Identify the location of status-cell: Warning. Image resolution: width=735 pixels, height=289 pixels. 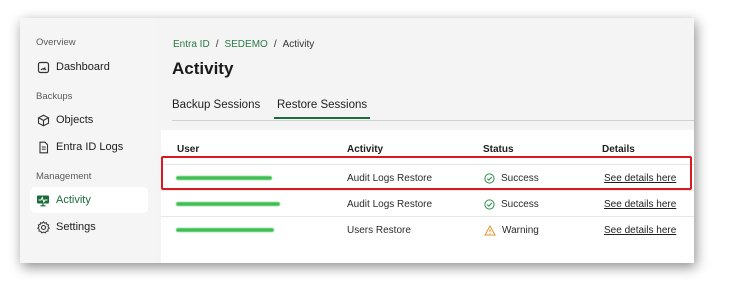
(511, 230).